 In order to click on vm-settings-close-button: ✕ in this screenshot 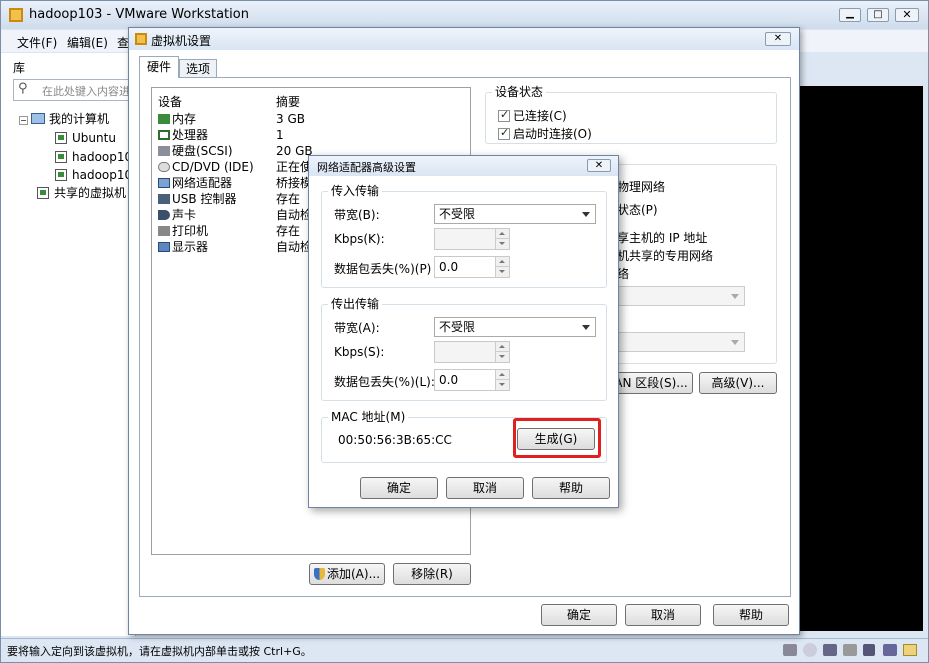, I will do `click(778, 39)`.